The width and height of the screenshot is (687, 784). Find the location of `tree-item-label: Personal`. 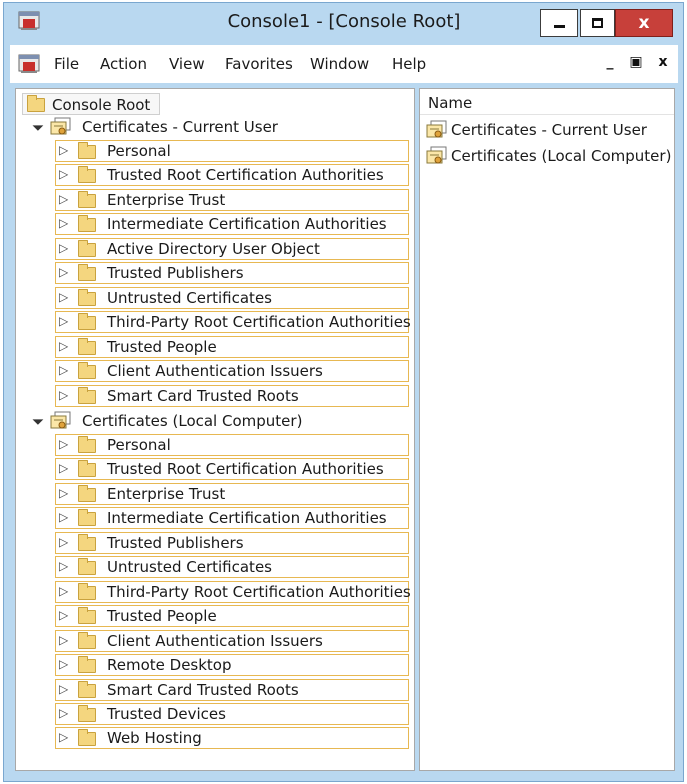

tree-item-label: Personal is located at coordinates (139, 151).